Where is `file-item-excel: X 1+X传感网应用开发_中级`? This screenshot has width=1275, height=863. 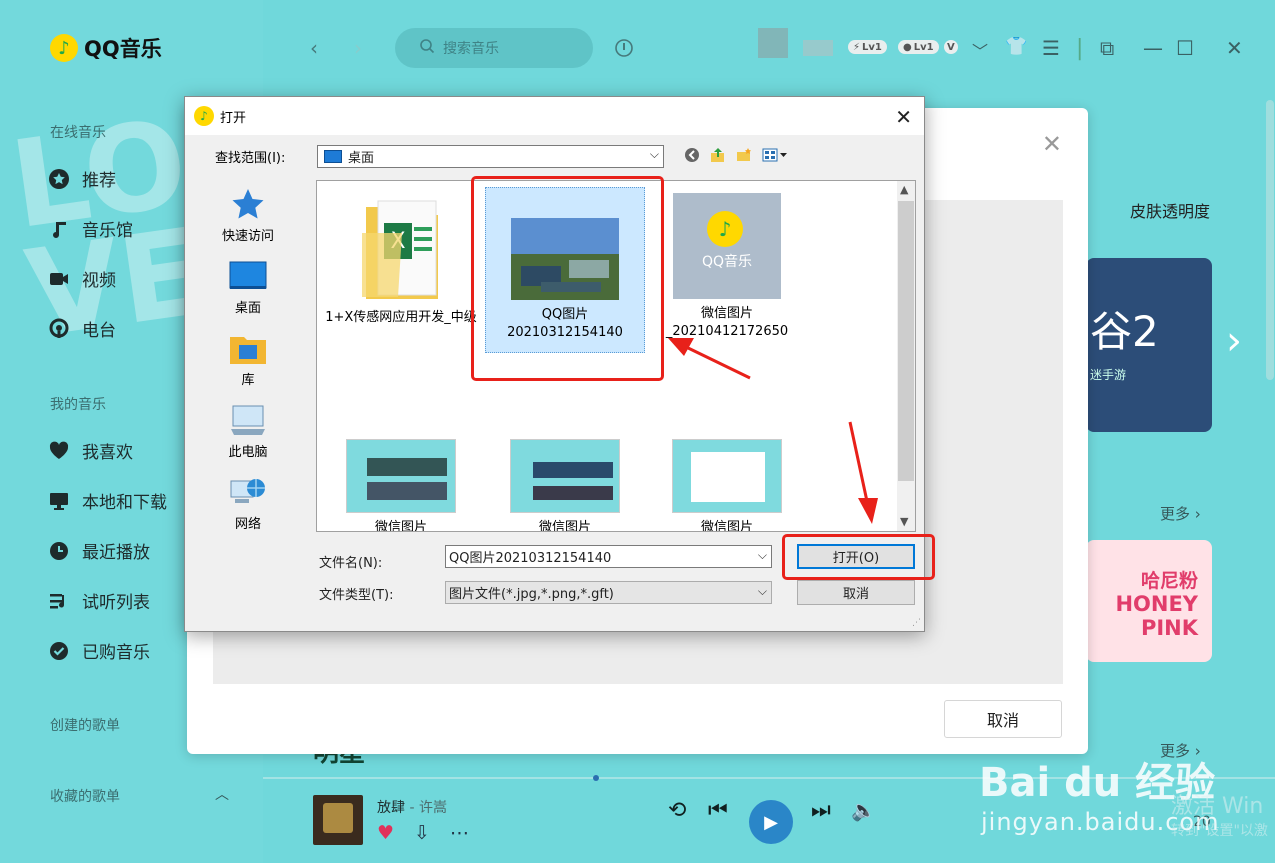 file-item-excel: X 1+X传感网应用开发_中级 is located at coordinates (401, 260).